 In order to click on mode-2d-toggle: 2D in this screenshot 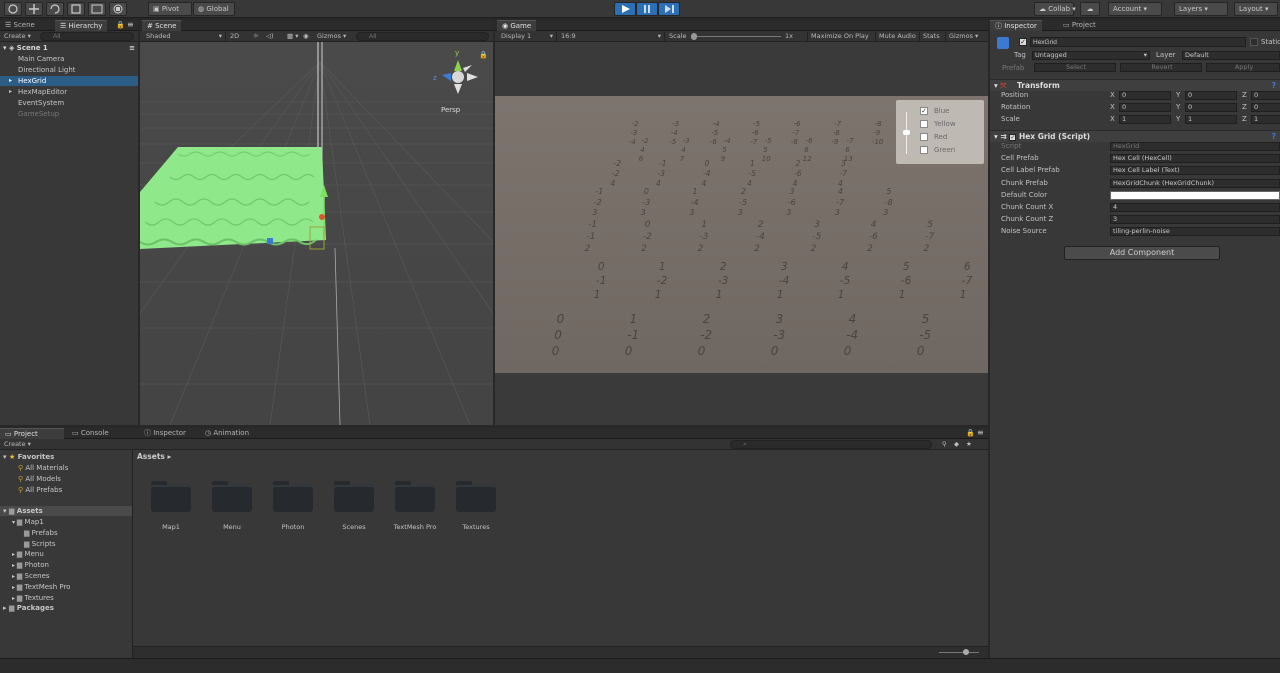, I will do `click(234, 36)`.